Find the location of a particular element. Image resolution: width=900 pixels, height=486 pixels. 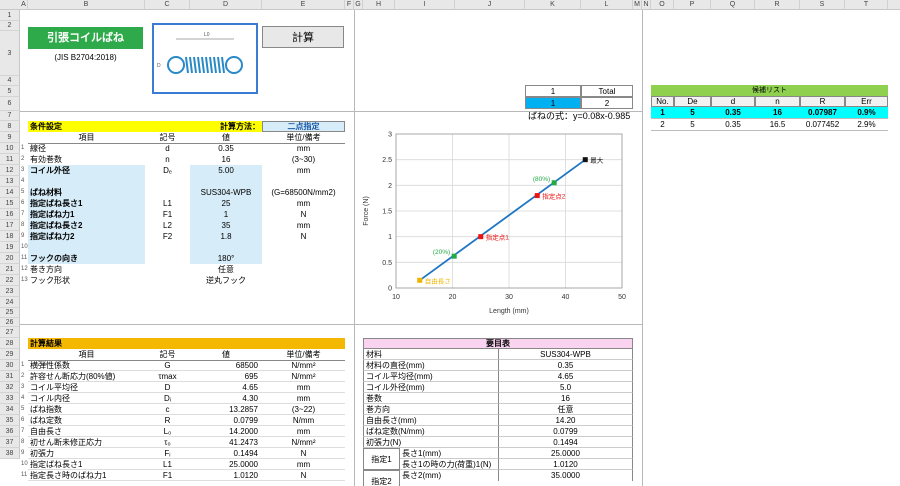

row-header-17: 17 is located at coordinates (10, 225).